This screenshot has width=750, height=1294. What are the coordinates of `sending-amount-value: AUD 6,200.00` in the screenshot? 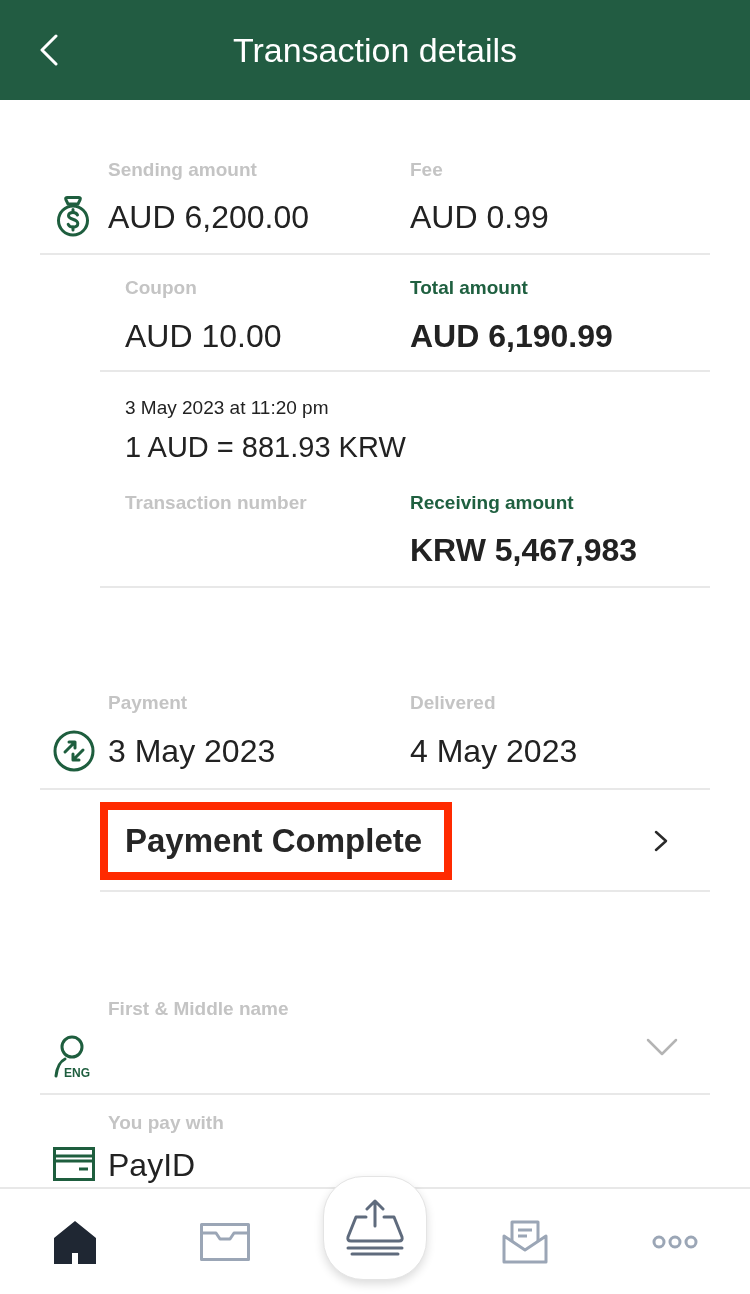 It's located at (208, 217).